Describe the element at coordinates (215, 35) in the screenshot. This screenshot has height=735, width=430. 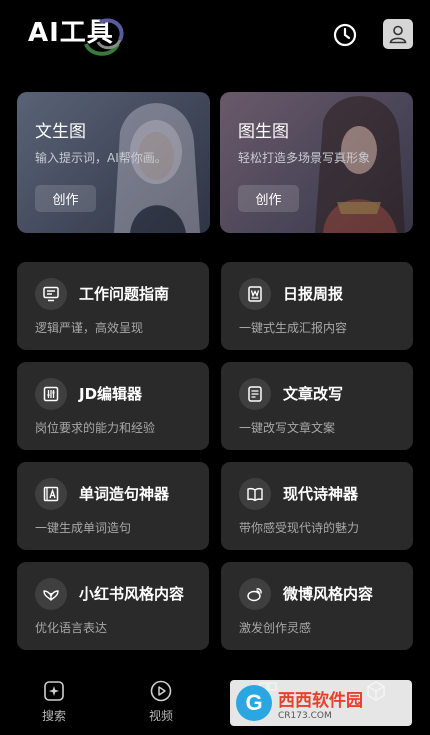
I see `header: AI工具` at that location.